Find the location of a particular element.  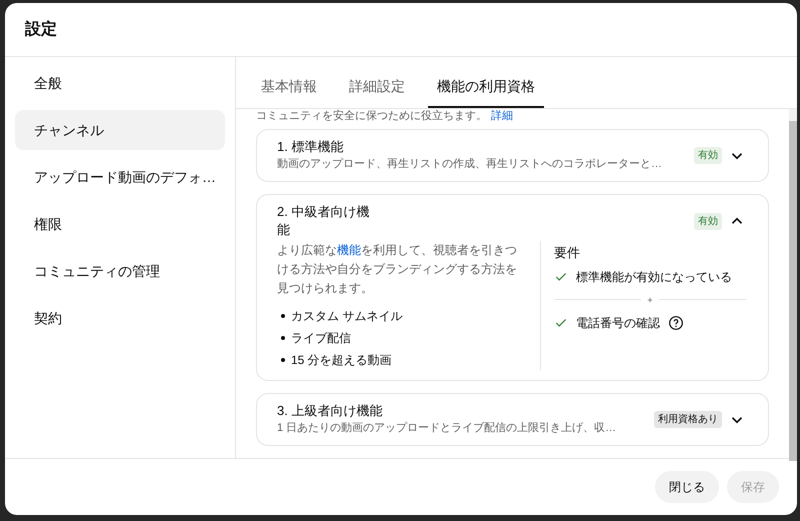

feature-list-item: カスタム サムネイル is located at coordinates (346, 316).